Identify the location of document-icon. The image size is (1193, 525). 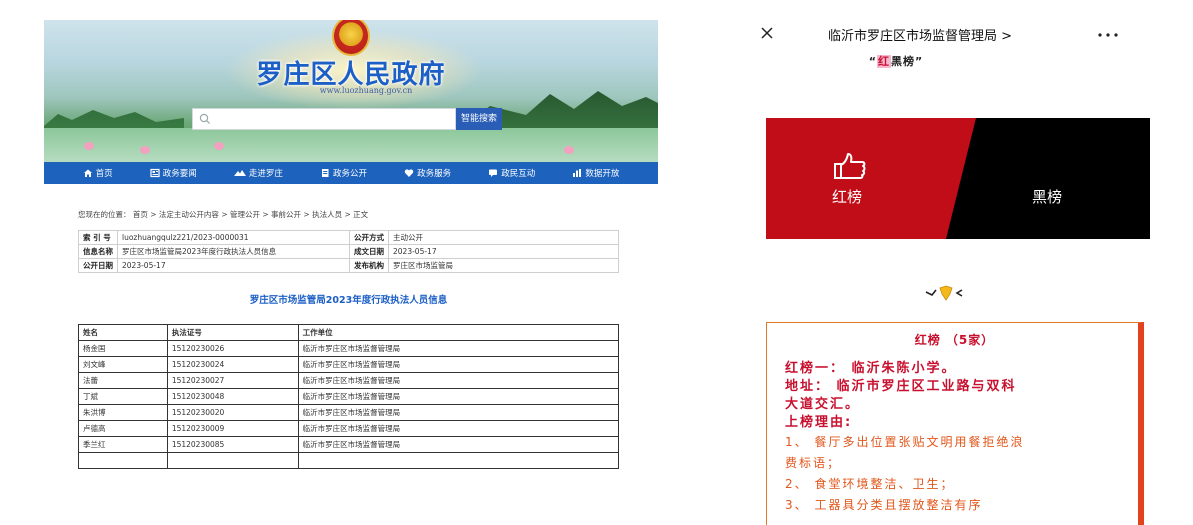
(325, 173).